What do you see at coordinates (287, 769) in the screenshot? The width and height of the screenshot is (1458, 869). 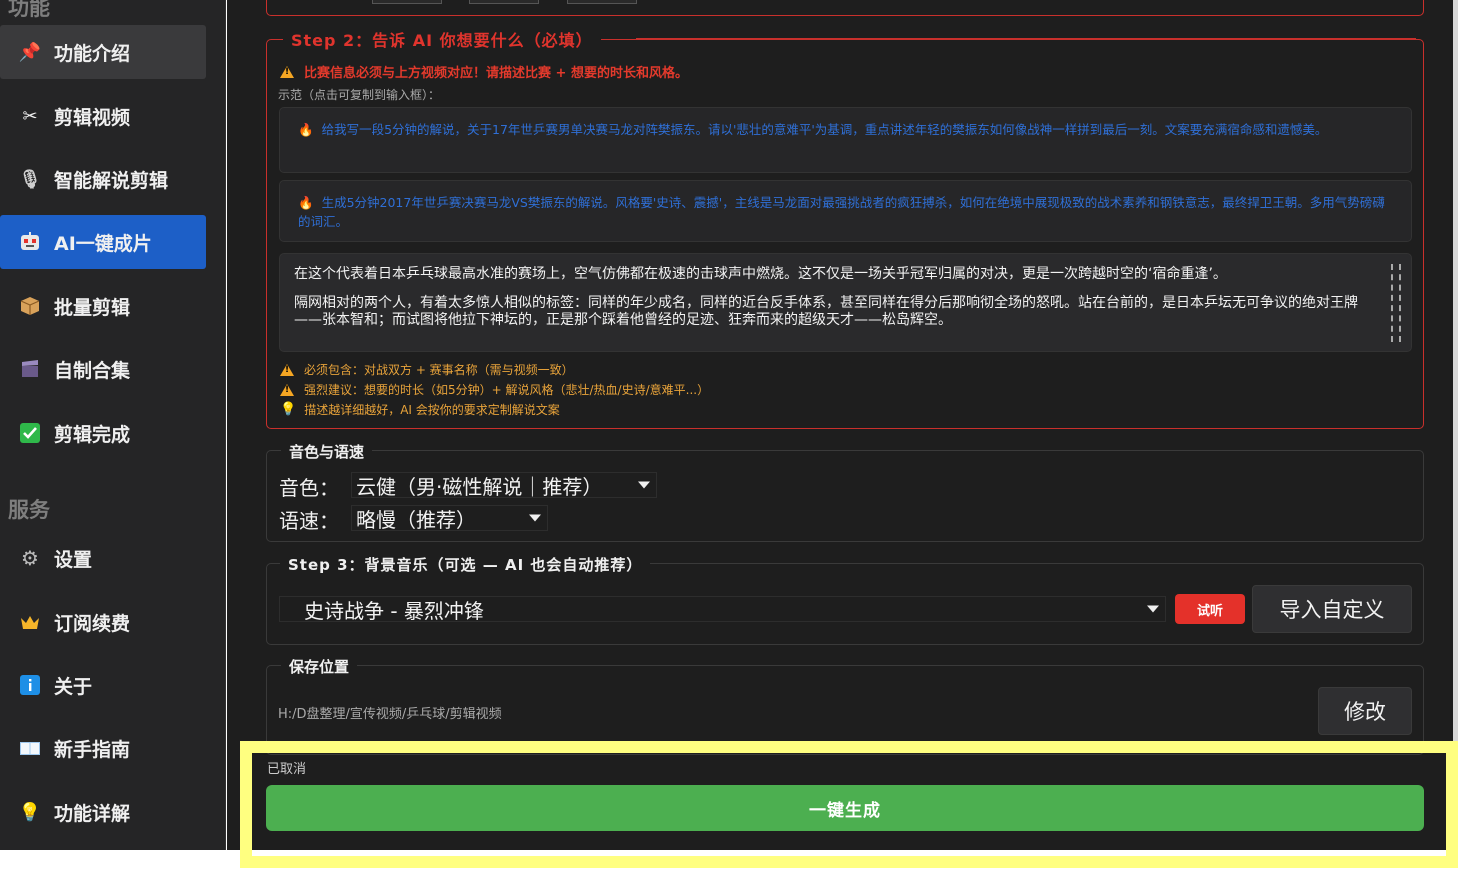 I see `status-text: 已取消` at bounding box center [287, 769].